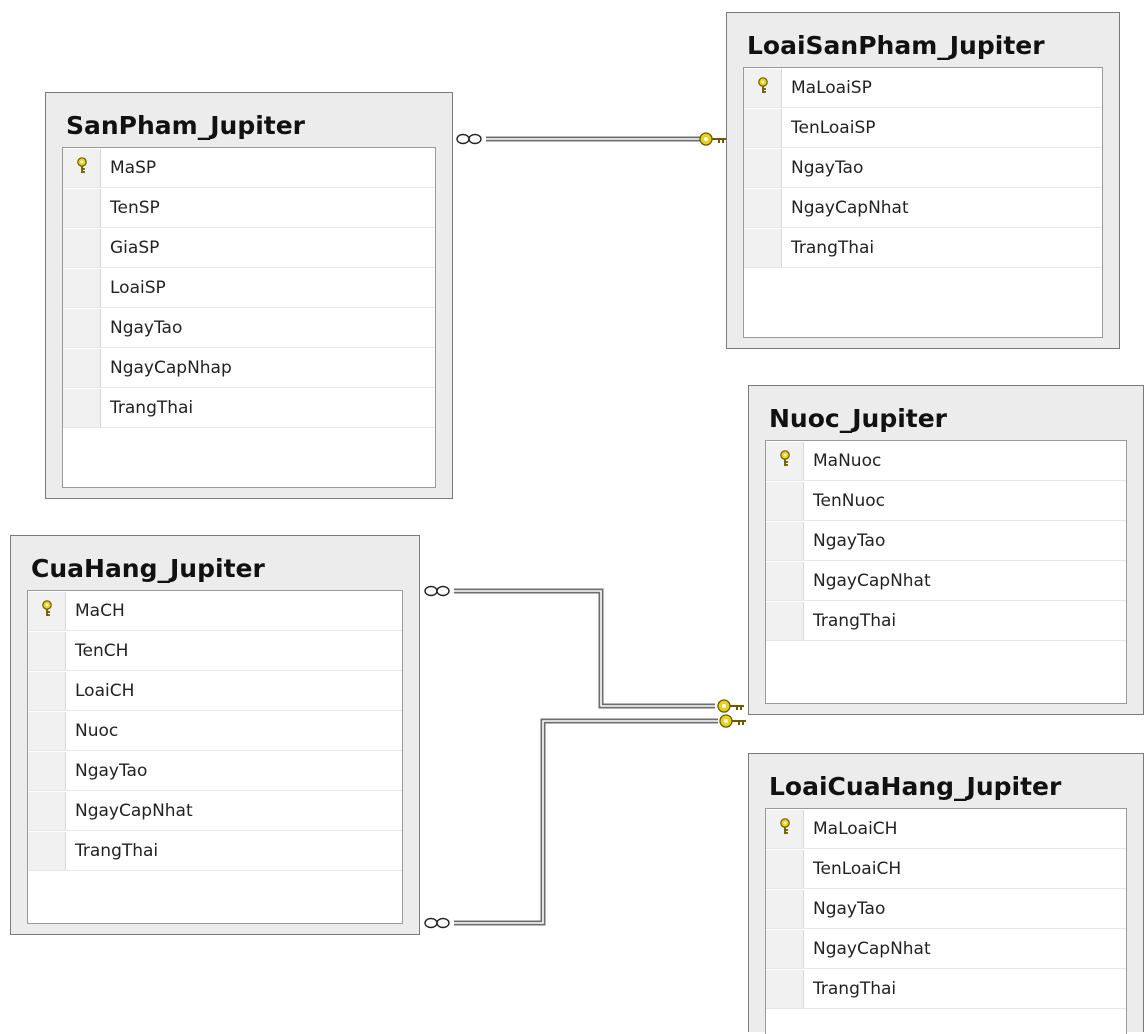 This screenshot has width=1144, height=1034. What do you see at coordinates (946, 829) in the screenshot?
I see `column-row: MaLoaiCH` at bounding box center [946, 829].